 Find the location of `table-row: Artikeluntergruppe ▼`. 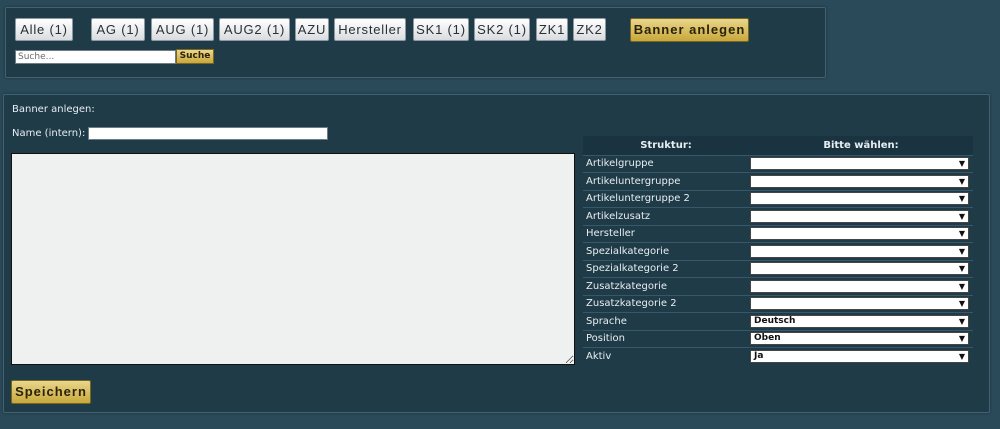

table-row: Artikeluntergruppe ▼ is located at coordinates (778, 181).